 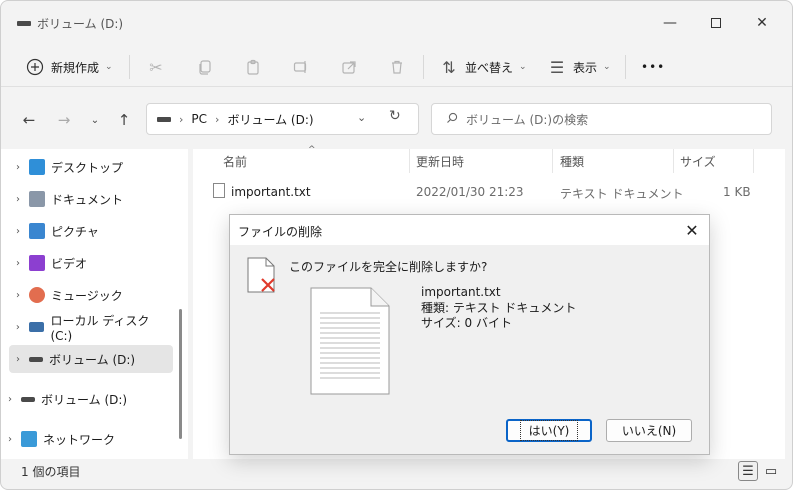 I want to click on copy-icon, so click(x=205, y=67).